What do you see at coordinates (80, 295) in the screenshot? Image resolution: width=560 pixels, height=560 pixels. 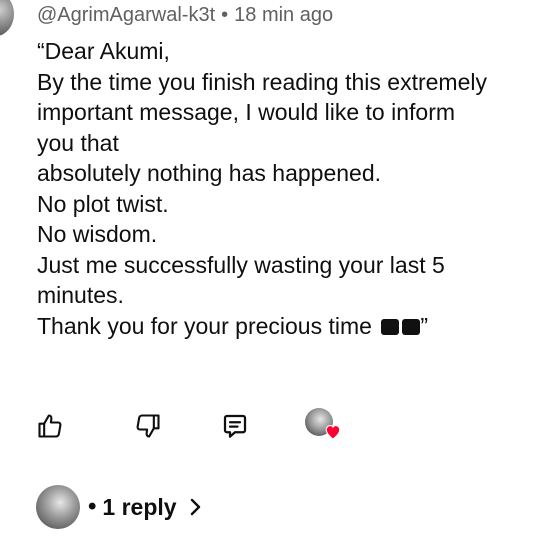 I see `comment-line: minutes.` at bounding box center [80, 295].